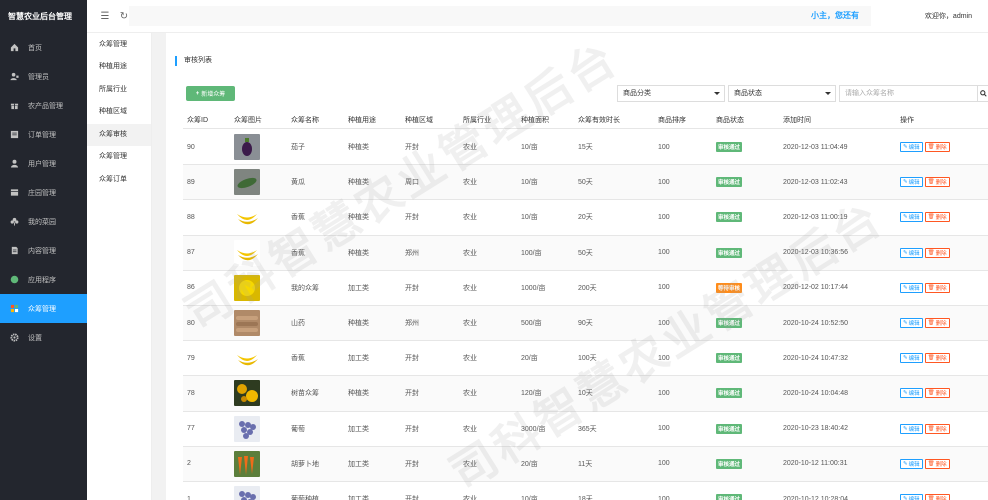 This screenshot has width=988, height=500. What do you see at coordinates (40, 16) in the screenshot?
I see `app-title: 智慧农业后台管理` at bounding box center [40, 16].